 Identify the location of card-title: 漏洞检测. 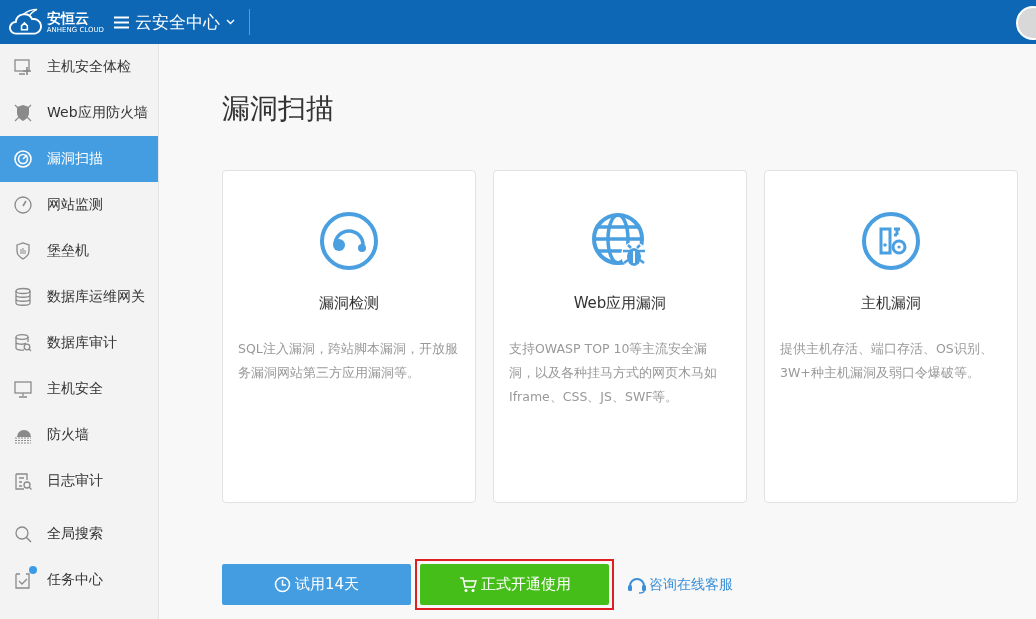
(349, 303).